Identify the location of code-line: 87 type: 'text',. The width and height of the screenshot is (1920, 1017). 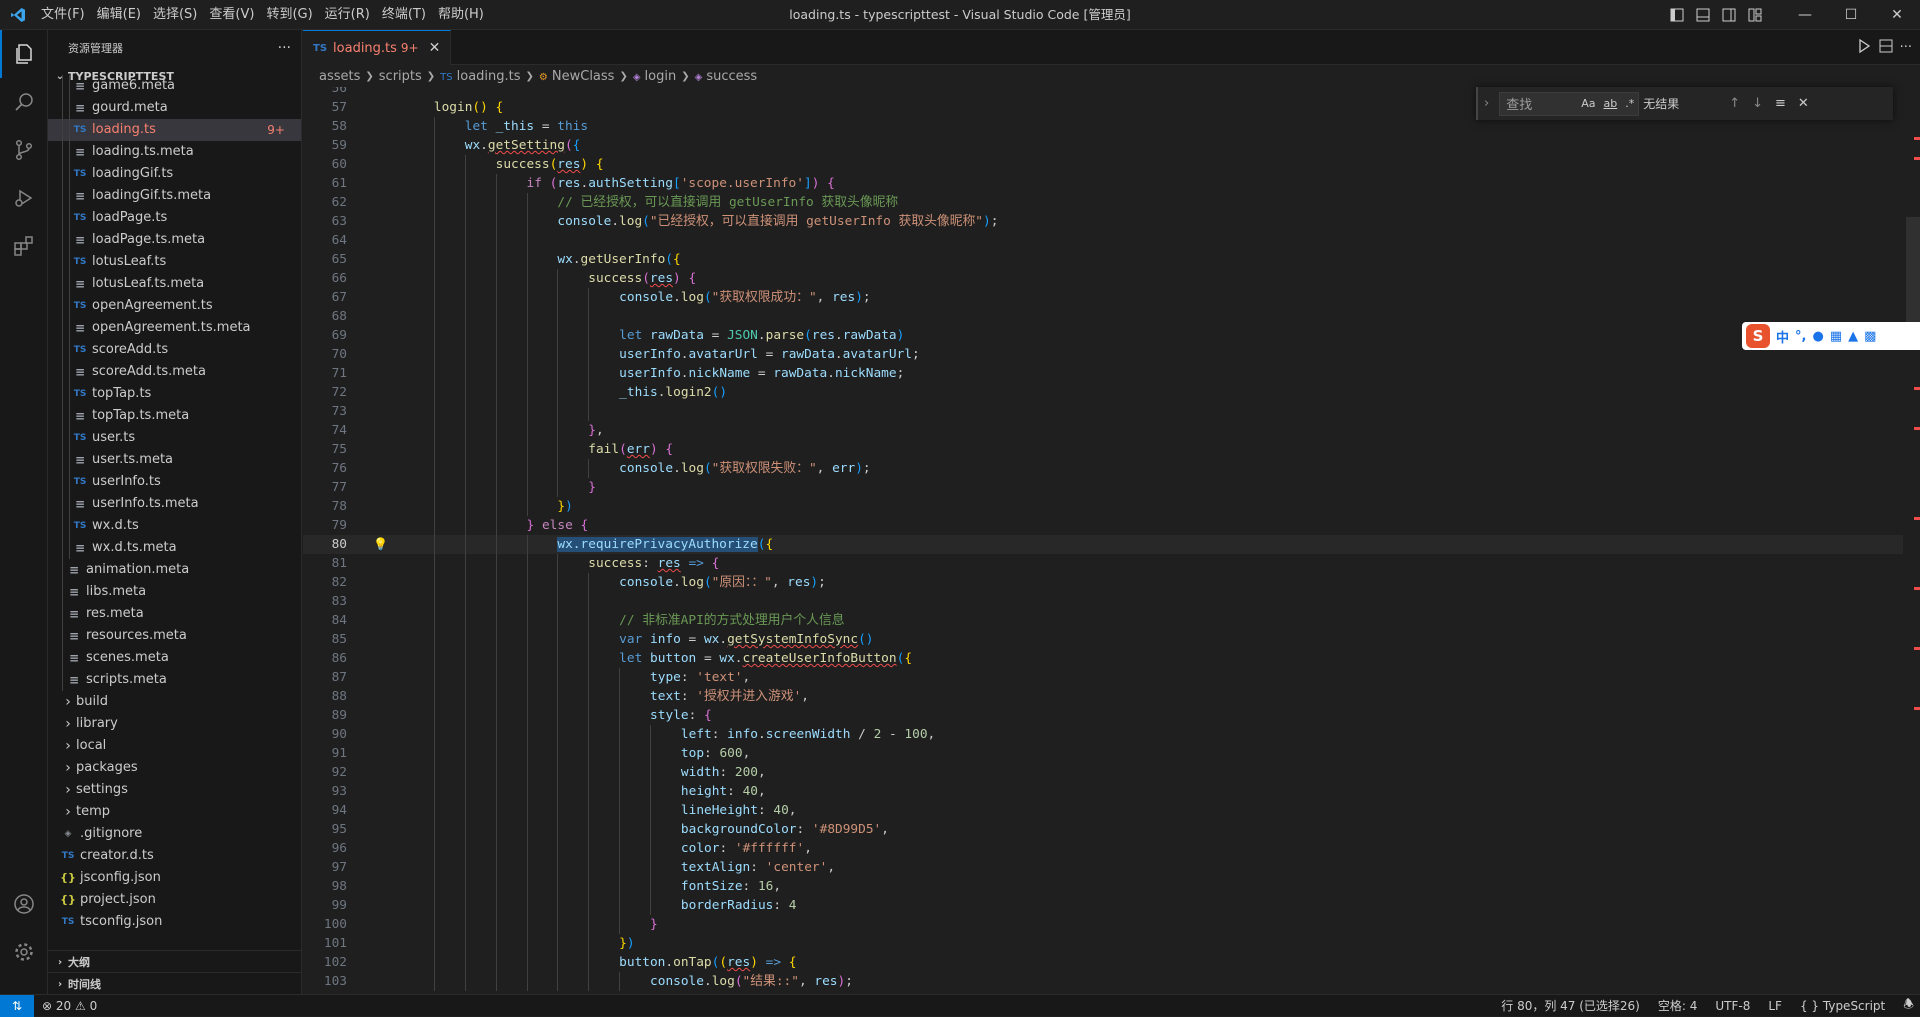
(1103, 677).